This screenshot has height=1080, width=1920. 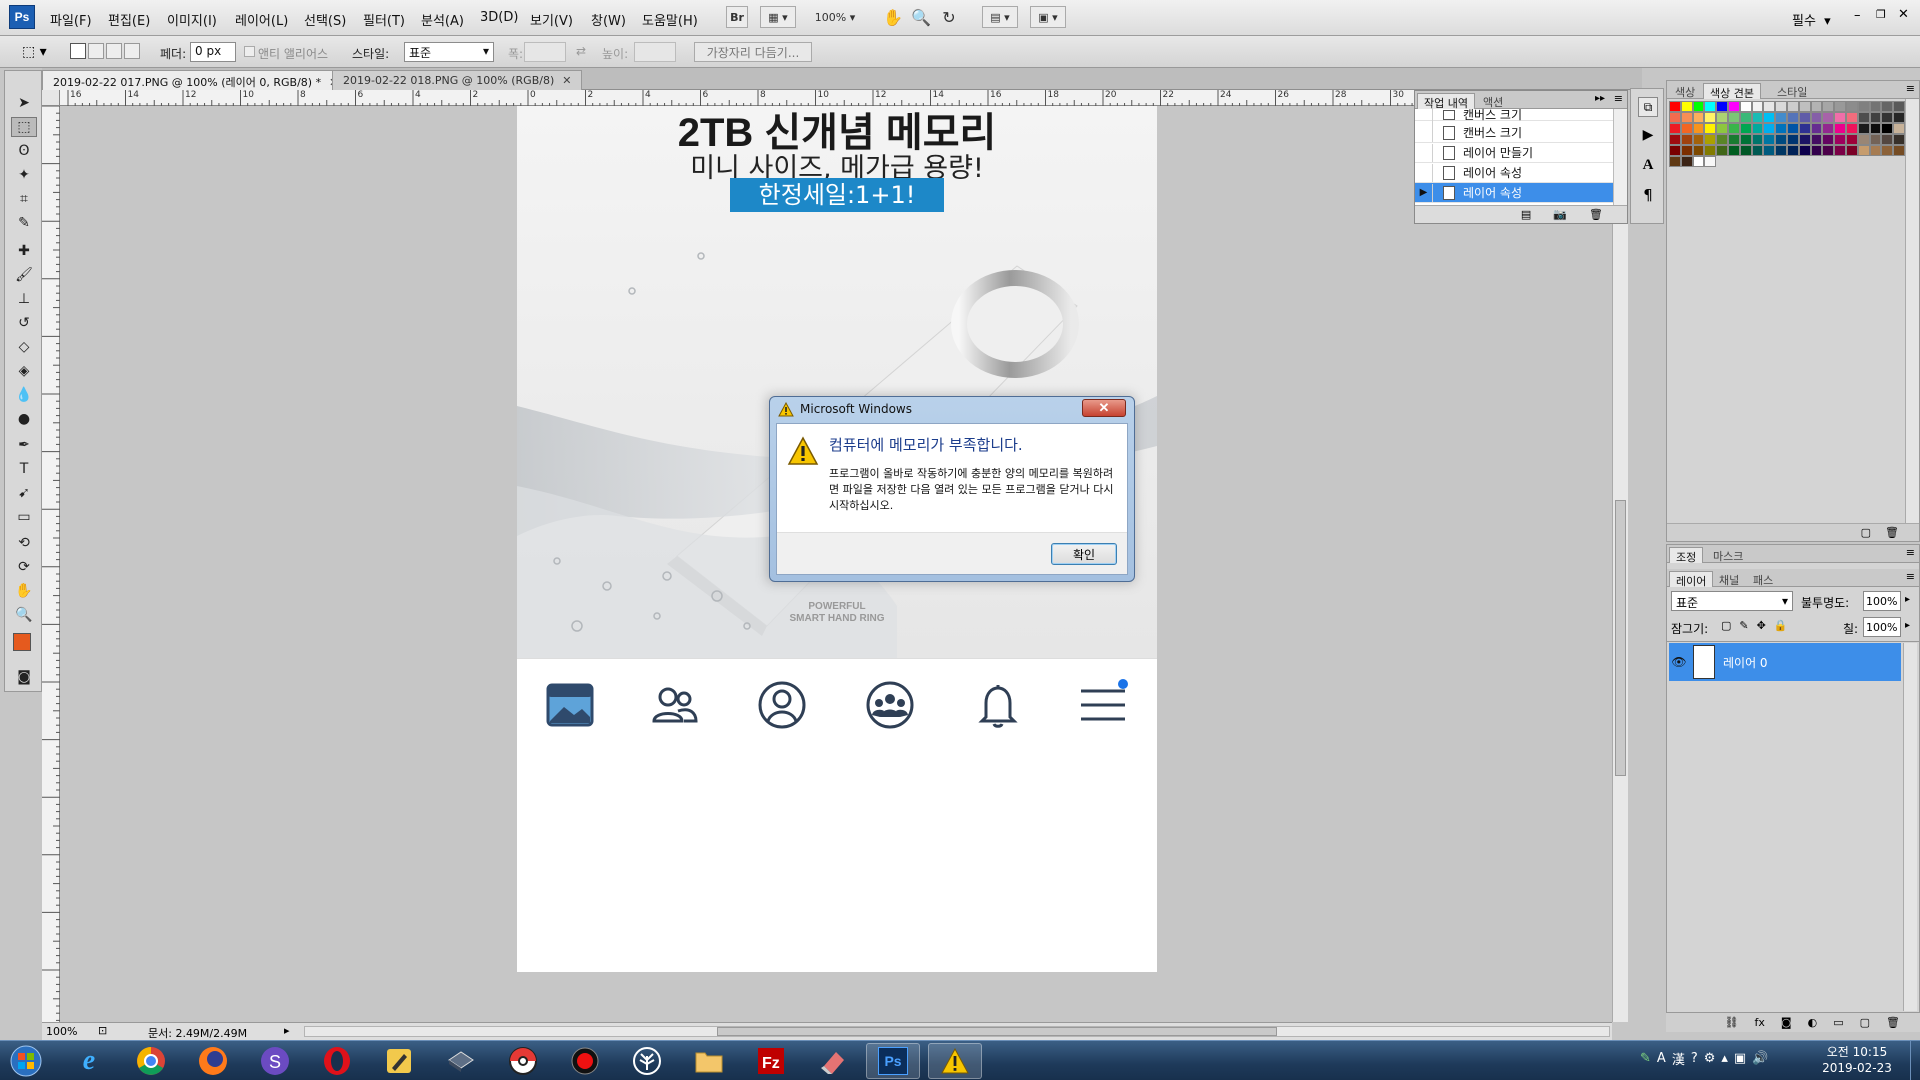 What do you see at coordinates (1726, 625) in the screenshot?
I see `lock-transparency-icon: ▢` at bounding box center [1726, 625].